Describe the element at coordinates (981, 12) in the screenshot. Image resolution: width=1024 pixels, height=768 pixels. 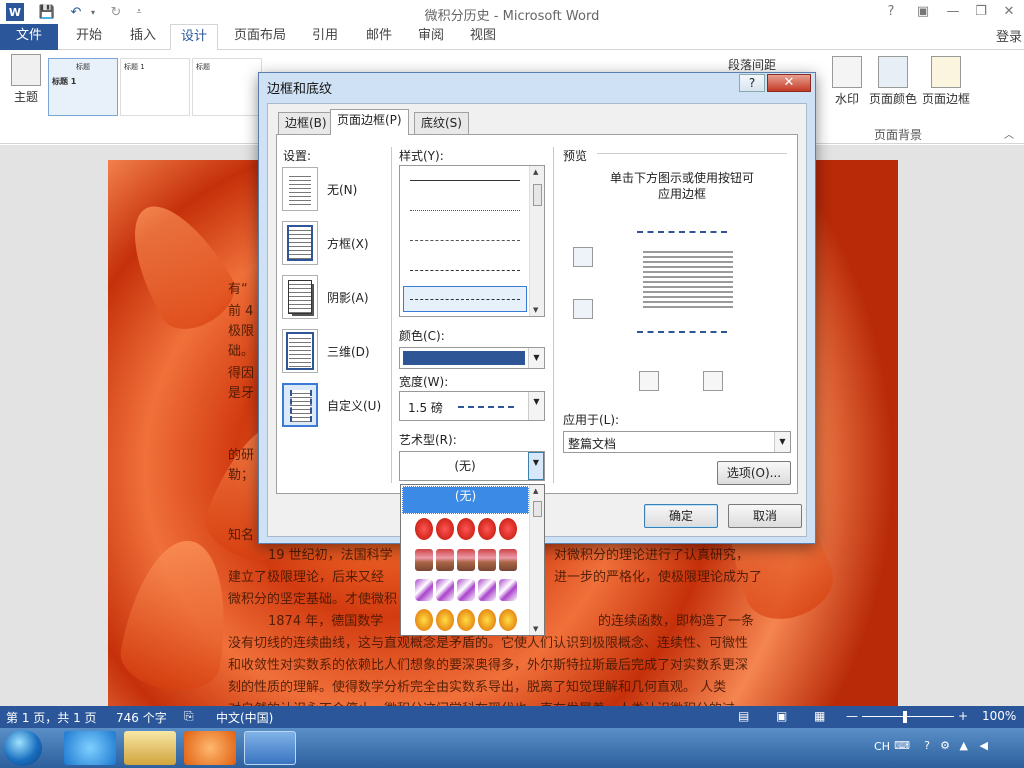
I see `restore-icon: ❐` at that location.